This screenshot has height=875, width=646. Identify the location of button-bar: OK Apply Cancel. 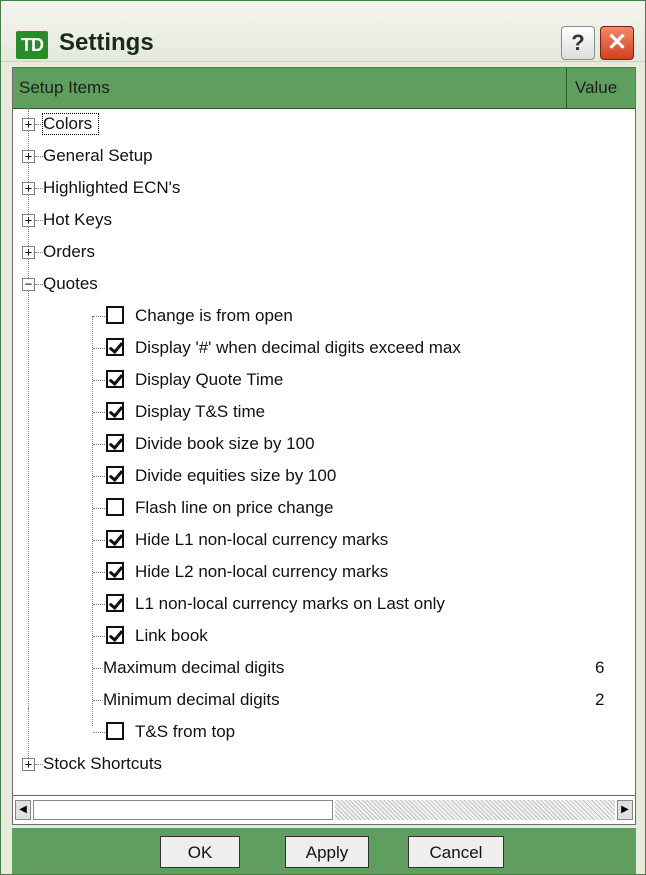
(324, 851).